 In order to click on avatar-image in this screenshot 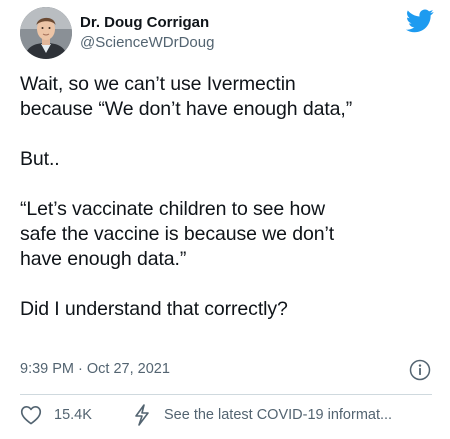, I will do `click(46, 33)`.